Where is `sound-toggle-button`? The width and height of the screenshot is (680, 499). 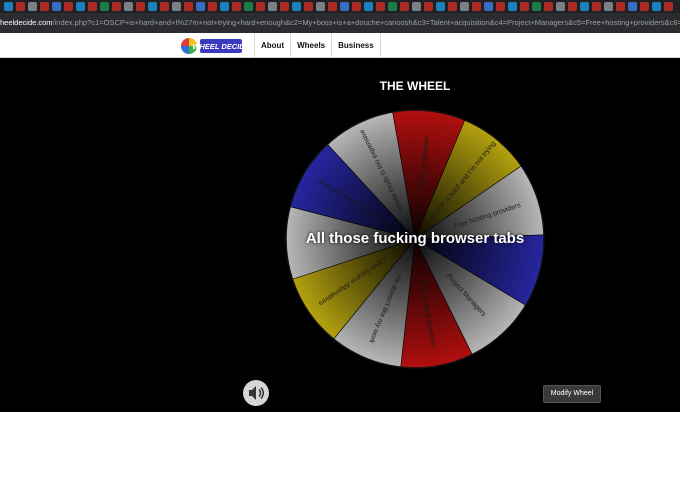
sound-toggle-button is located at coordinates (256, 393).